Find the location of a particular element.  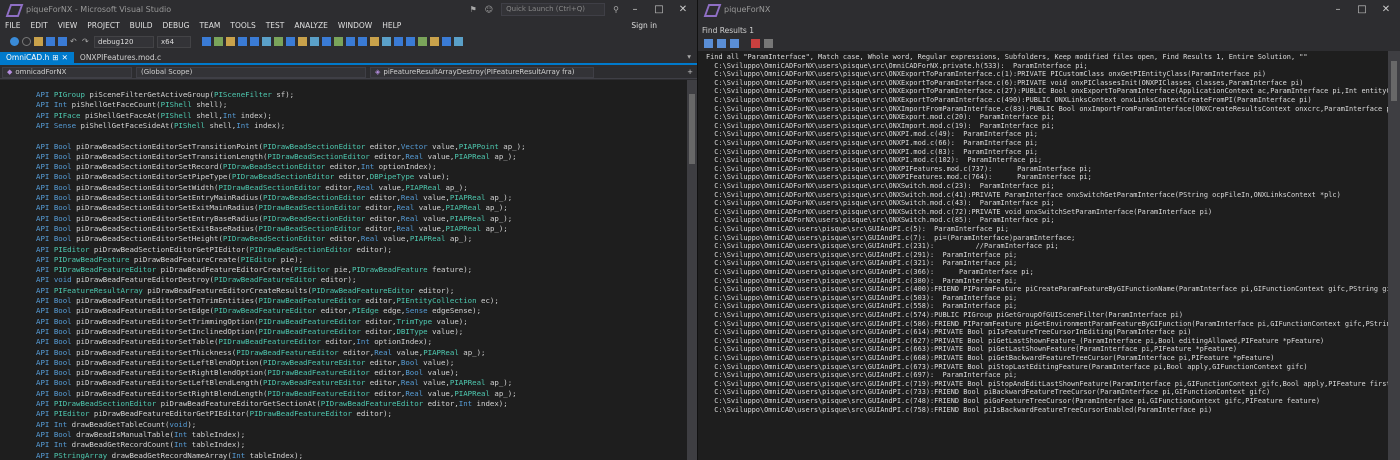

notification-flag-icon: ⚑ is located at coordinates (473, 9).